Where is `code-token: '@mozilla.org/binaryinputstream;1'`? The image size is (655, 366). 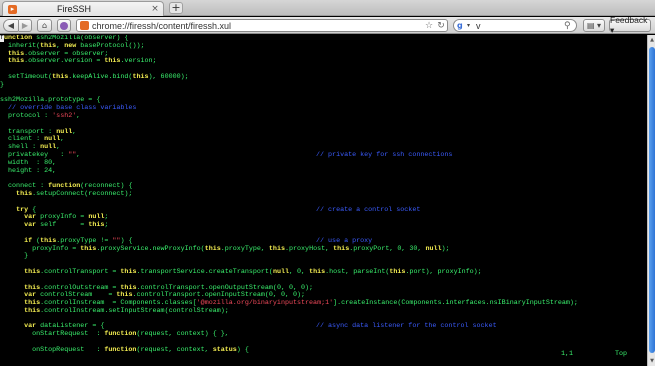 code-token: '@mozilla.org/binaryinputstream;1' is located at coordinates (265, 303).